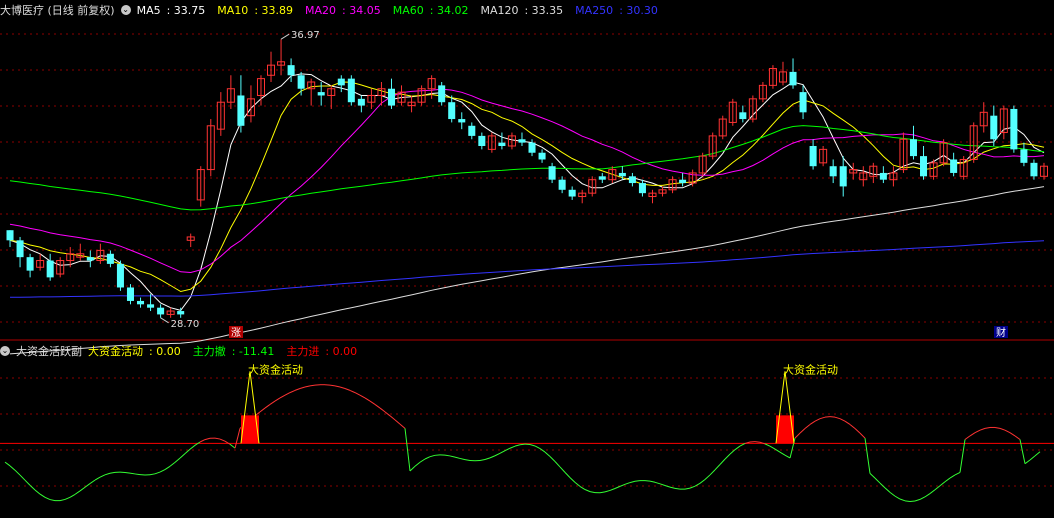 The image size is (1054, 518). Describe the element at coordinates (185, 324) in the screenshot. I see `low-price-label: 28.70` at that location.